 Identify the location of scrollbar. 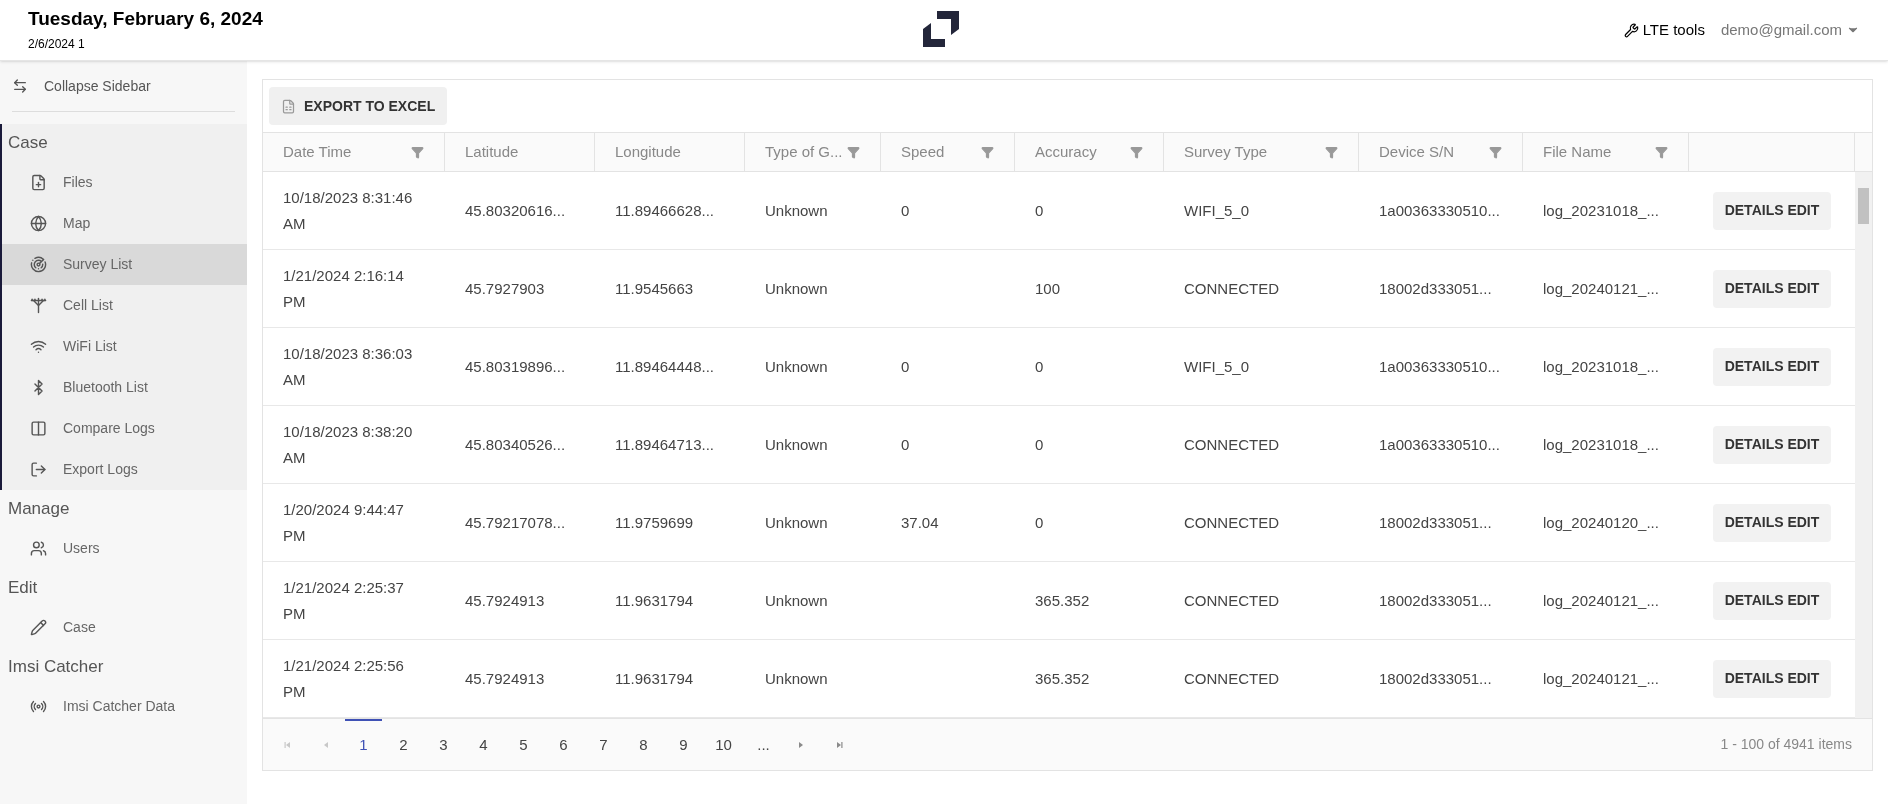
(1863, 445).